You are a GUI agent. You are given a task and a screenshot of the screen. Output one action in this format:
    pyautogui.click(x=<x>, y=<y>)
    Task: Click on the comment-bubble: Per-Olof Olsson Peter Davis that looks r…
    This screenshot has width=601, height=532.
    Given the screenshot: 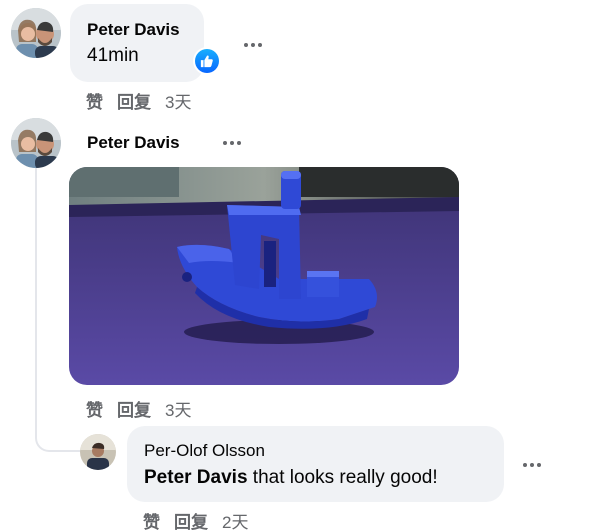 What is the action you would take?
    pyautogui.click(x=315, y=464)
    